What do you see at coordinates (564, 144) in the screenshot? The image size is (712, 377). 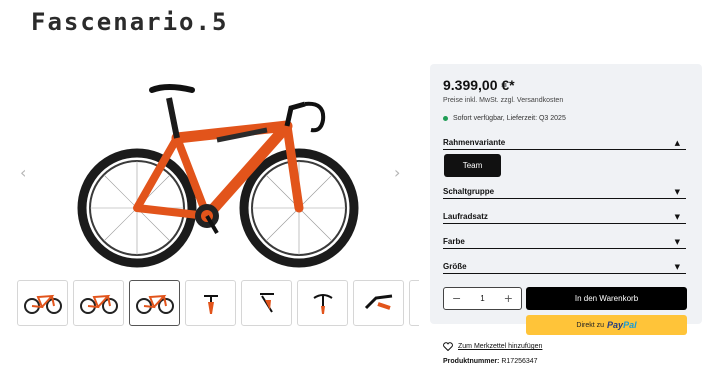 I see `option-frame-variant: Rahmenvariante ▲` at bounding box center [564, 144].